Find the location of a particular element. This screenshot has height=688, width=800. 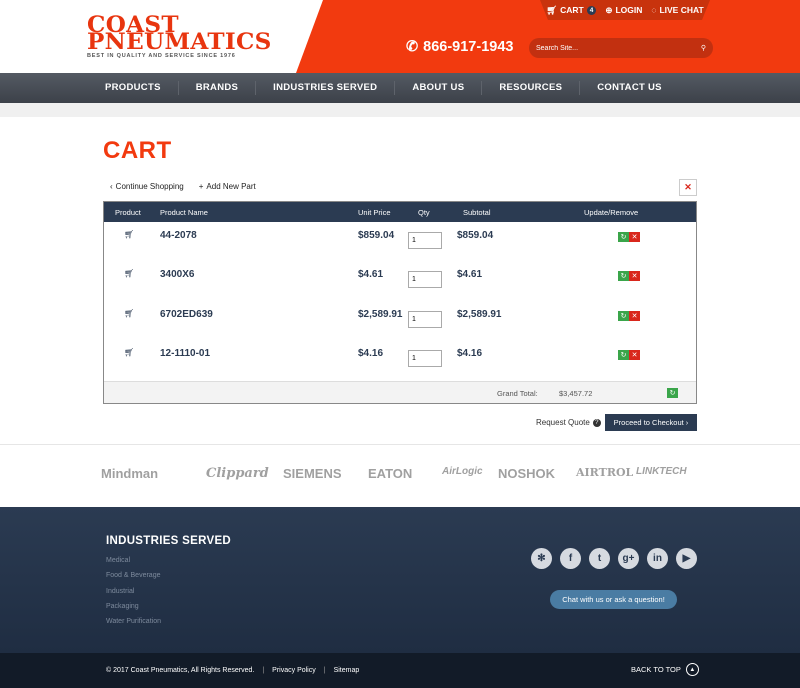

continue-shopping-link: ‹ Continue Shopping is located at coordinates (147, 186).